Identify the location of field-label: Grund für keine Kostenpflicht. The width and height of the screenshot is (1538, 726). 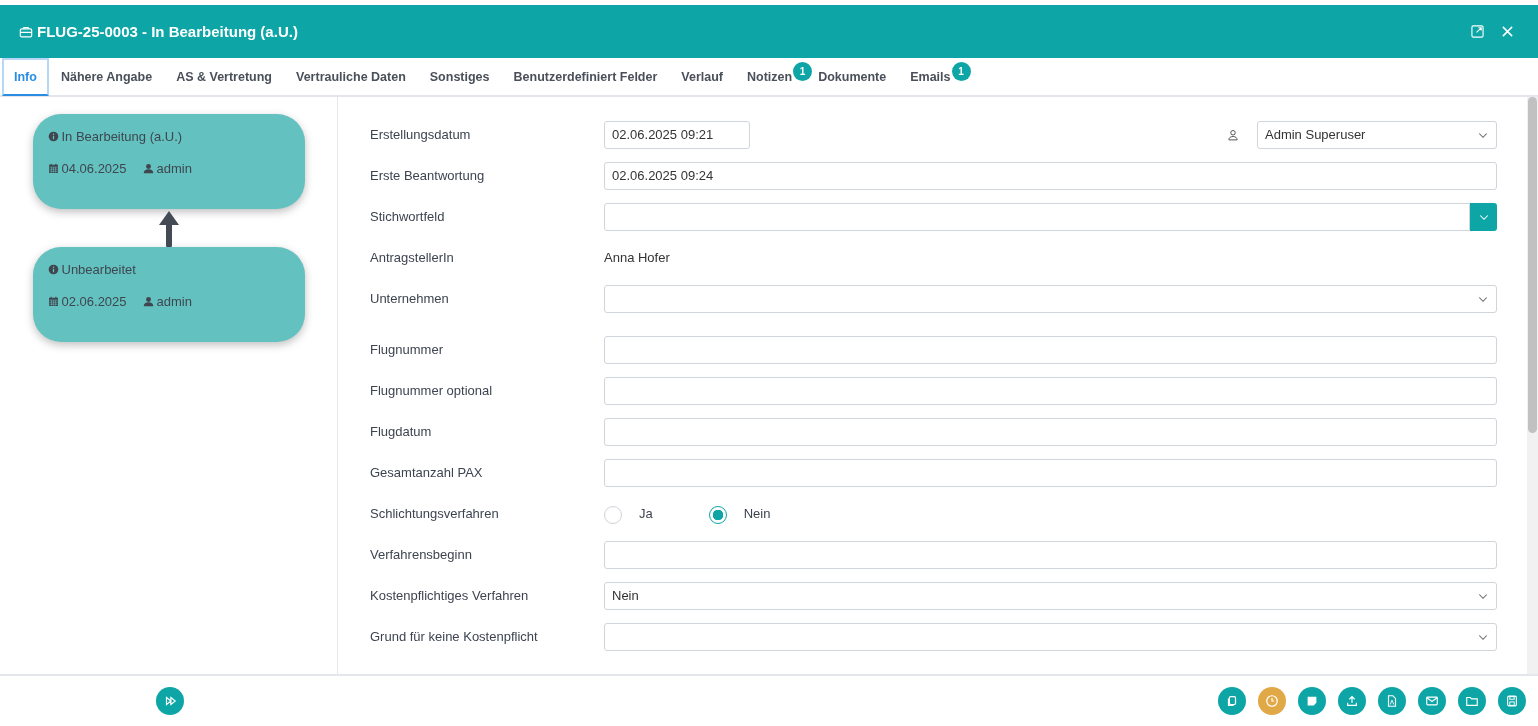
(454, 636).